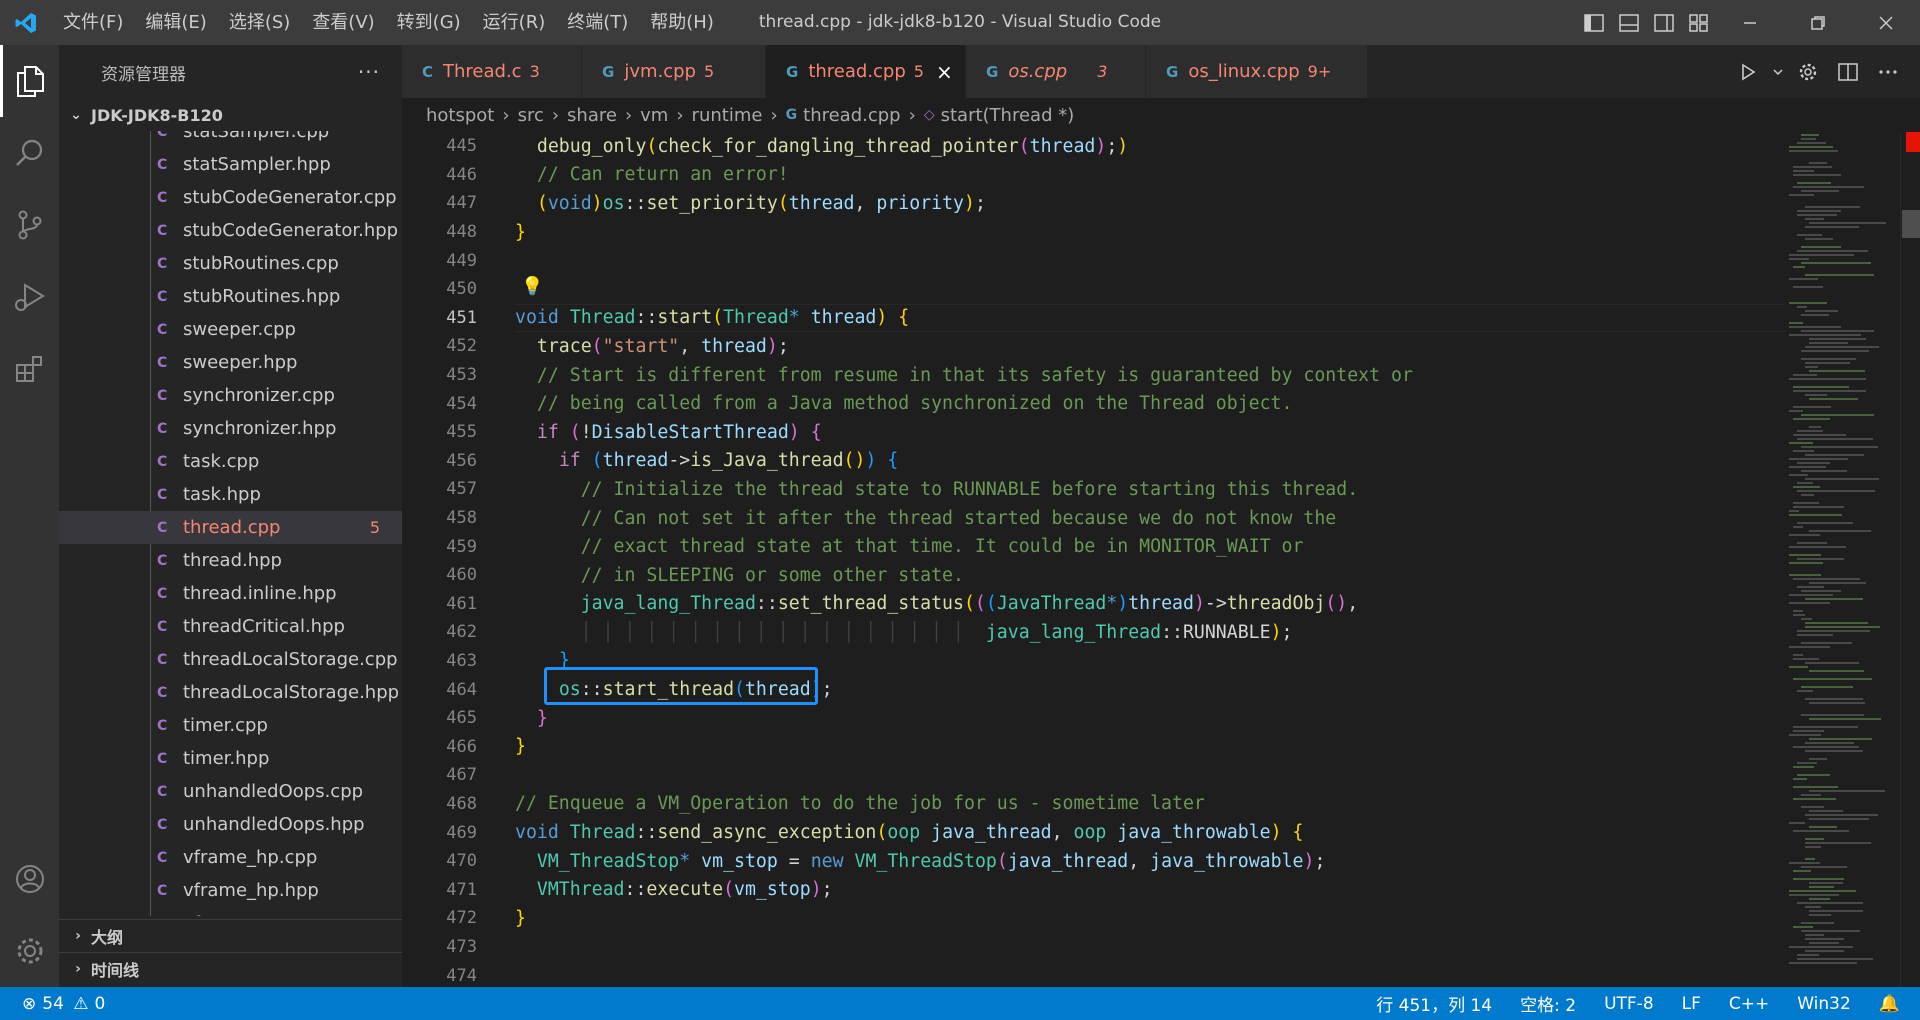 This screenshot has height=1020, width=1920. Describe the element at coordinates (1127, 746) in the screenshot. I see `code-line: 466}` at that location.